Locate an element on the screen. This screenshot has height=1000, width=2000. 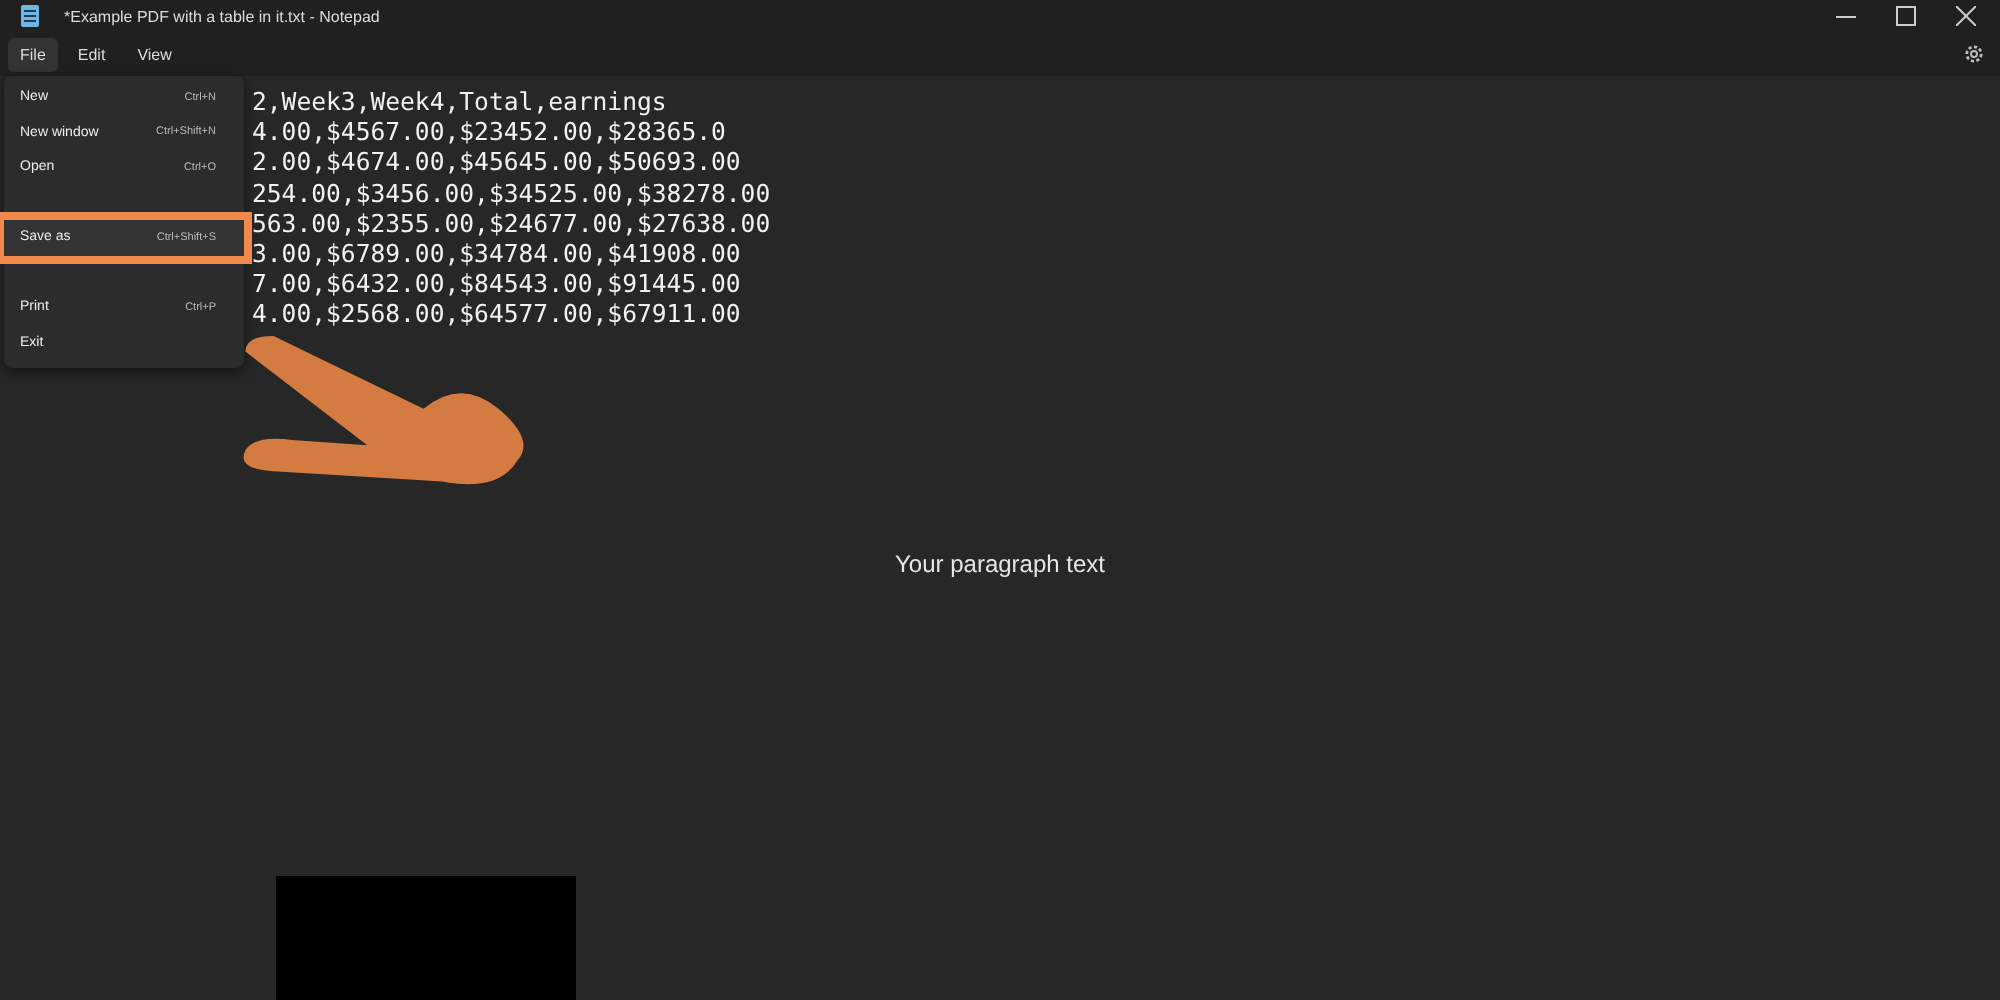
notepad-icon is located at coordinates (30, 16).